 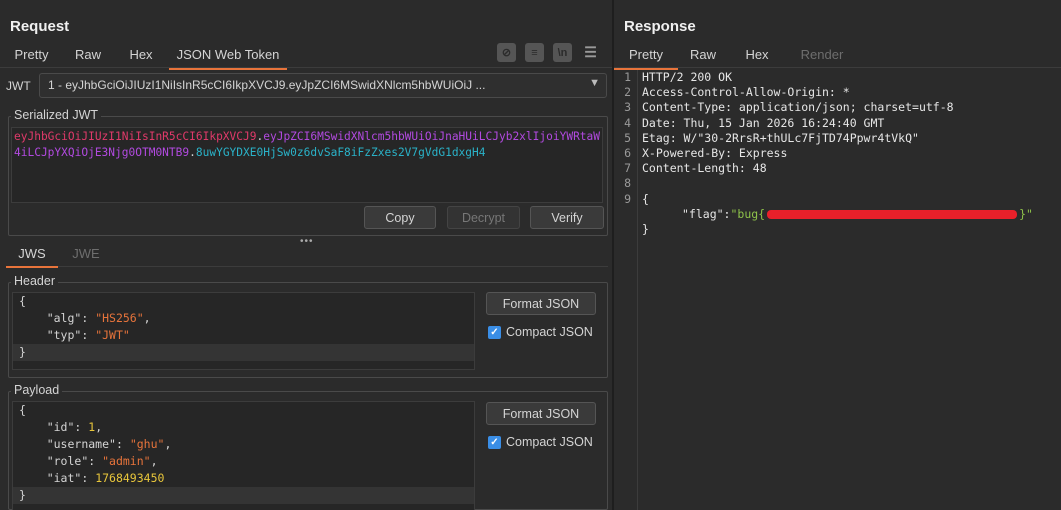 What do you see at coordinates (627, 122) in the screenshot?
I see `line-number: 4` at bounding box center [627, 122].